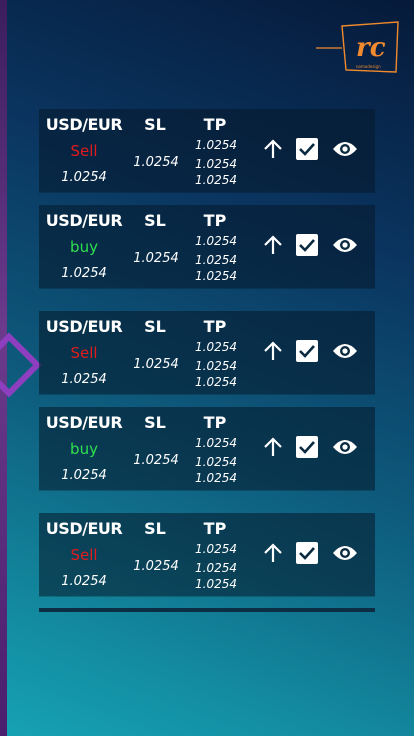 The height and width of the screenshot is (736, 414). What do you see at coordinates (207, 610) in the screenshot?
I see `list-bottom-divider` at bounding box center [207, 610].